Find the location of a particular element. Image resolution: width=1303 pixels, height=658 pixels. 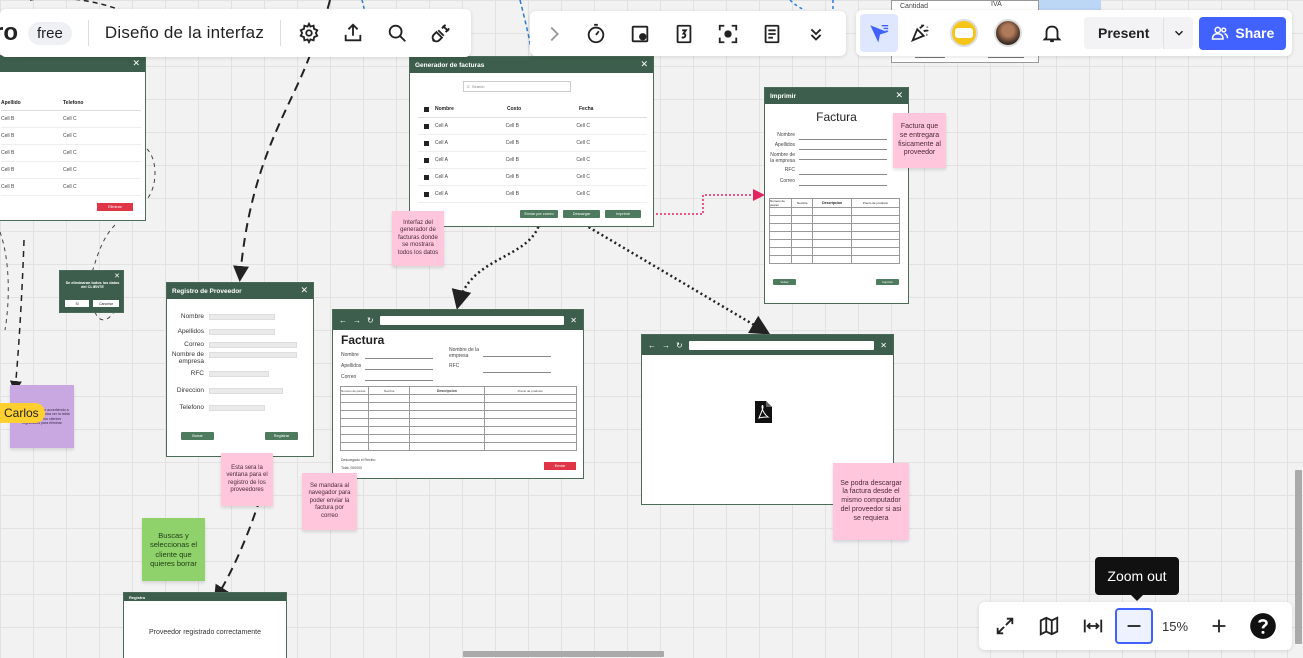

timer-icon is located at coordinates (596, 34).